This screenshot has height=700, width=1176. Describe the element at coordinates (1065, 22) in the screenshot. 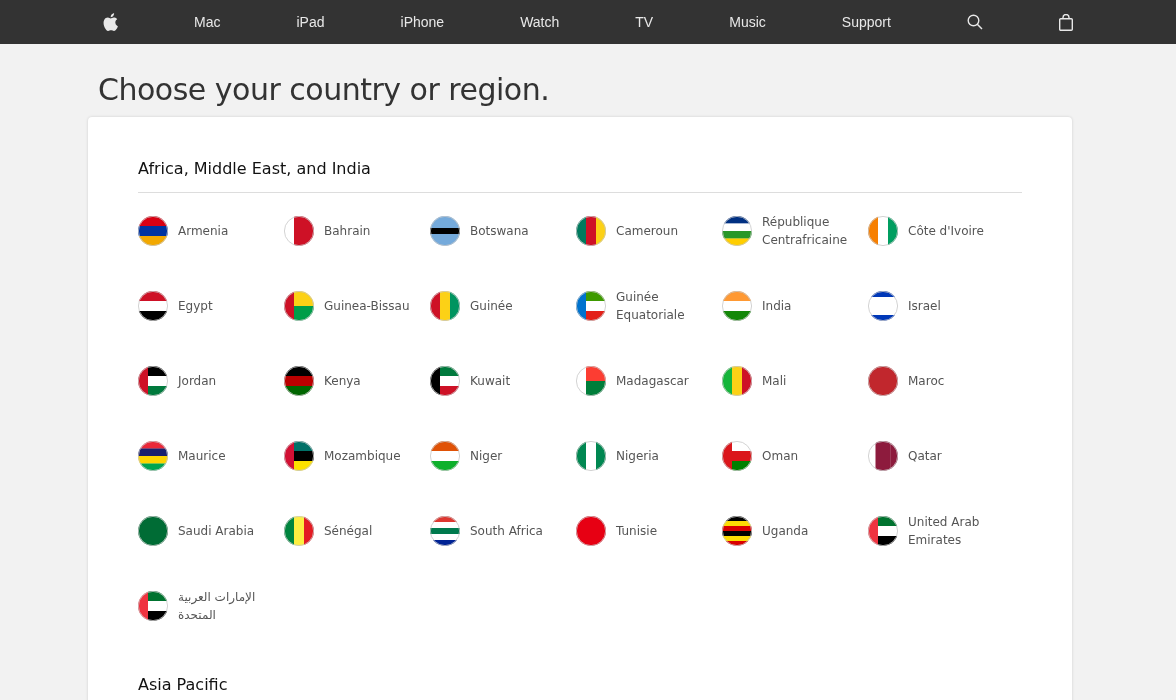

I see `shopping-bag-icon` at that location.